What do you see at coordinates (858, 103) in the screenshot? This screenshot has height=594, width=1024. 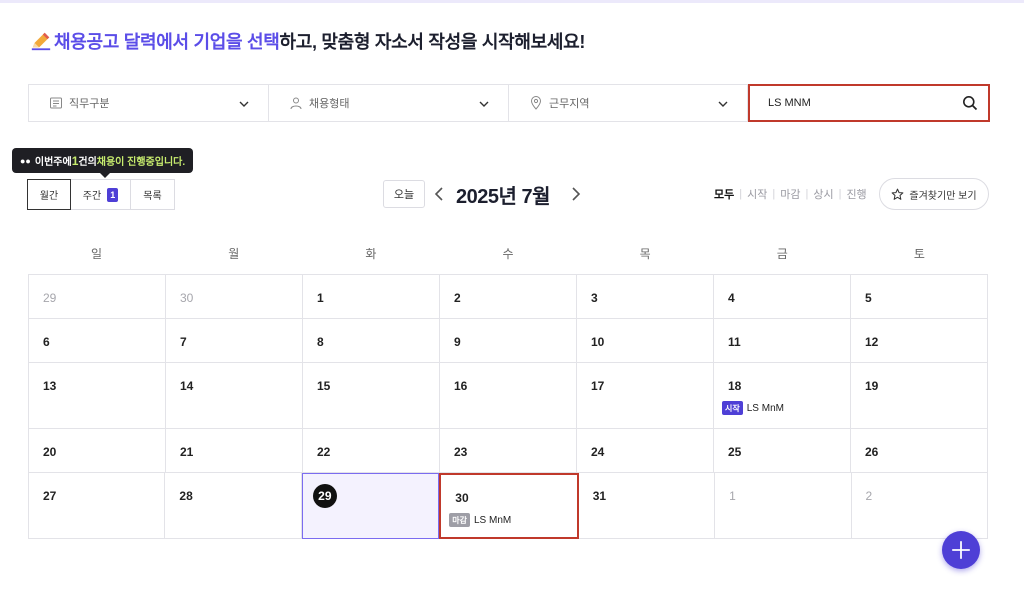 I see `company-search-input` at bounding box center [858, 103].